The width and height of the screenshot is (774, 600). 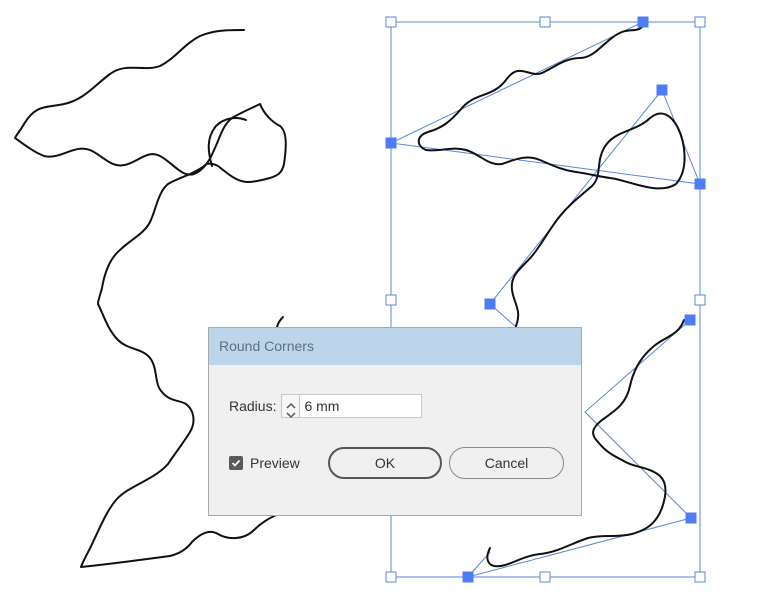 I want to click on stepper-down-icon, so click(x=291, y=412).